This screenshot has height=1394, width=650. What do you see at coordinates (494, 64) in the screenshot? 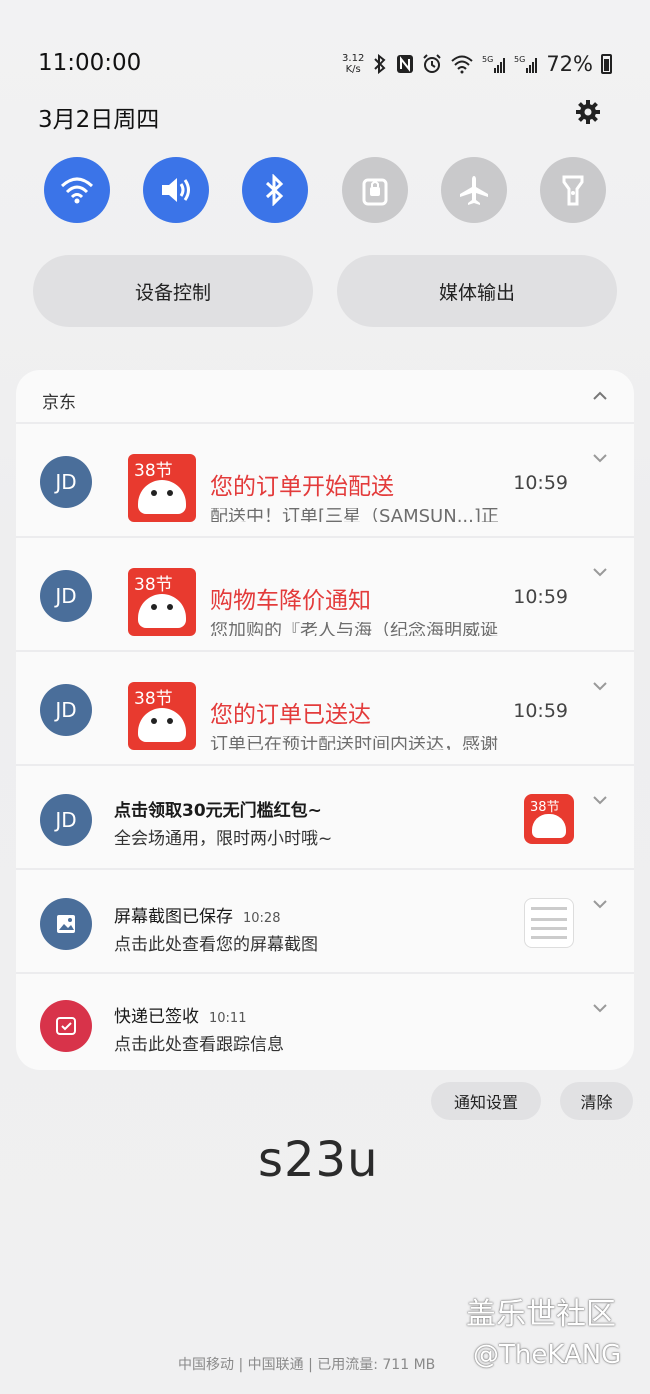
I see `signal-5g-icon-1: 5G` at bounding box center [494, 64].